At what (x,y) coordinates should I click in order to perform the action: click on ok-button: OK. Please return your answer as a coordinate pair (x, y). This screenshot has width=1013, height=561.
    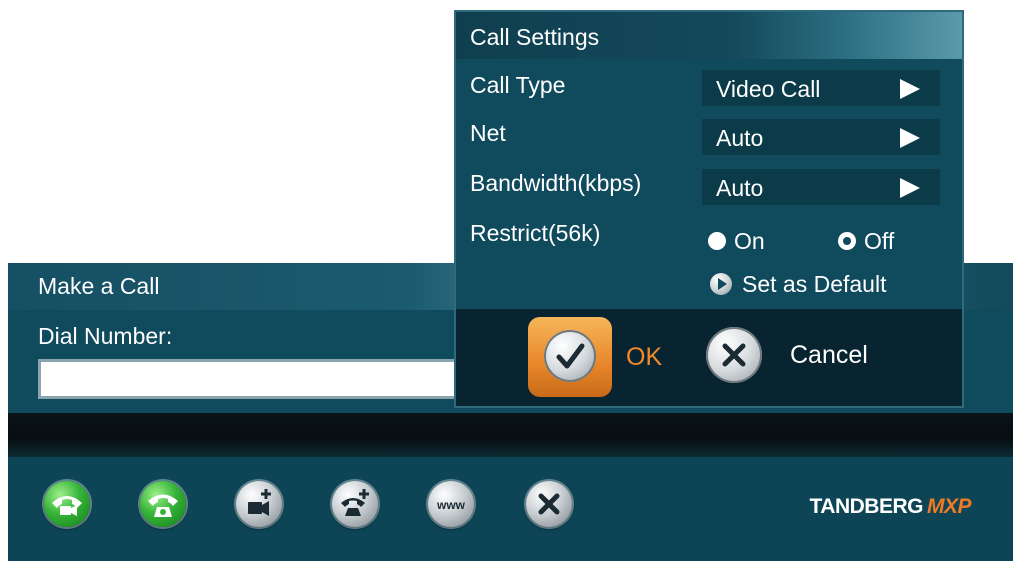
    Looking at the image, I should click on (603, 357).